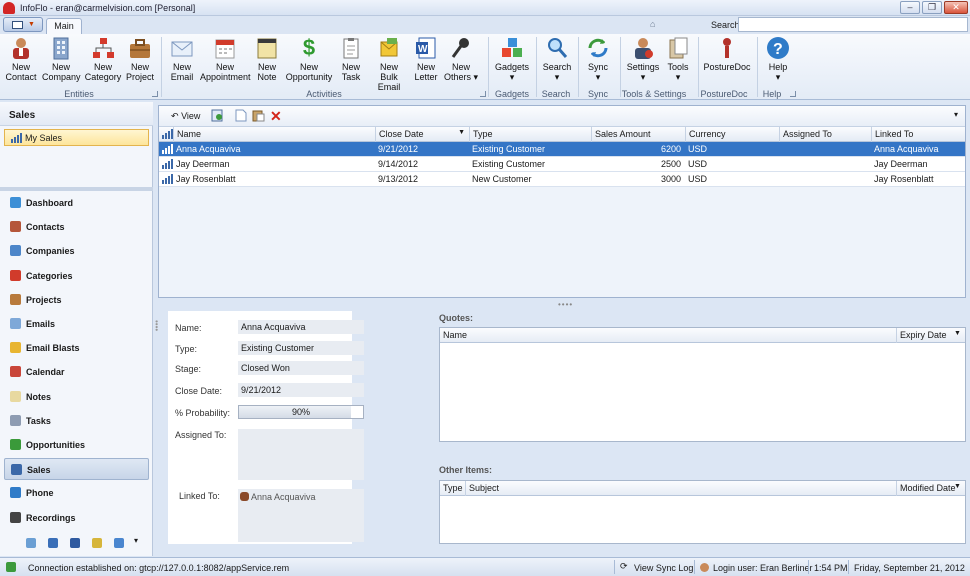 The image size is (970, 576). Describe the element at coordinates (389, 64) in the screenshot. I see `new-bulk-email-button: New Bulk Email` at that location.